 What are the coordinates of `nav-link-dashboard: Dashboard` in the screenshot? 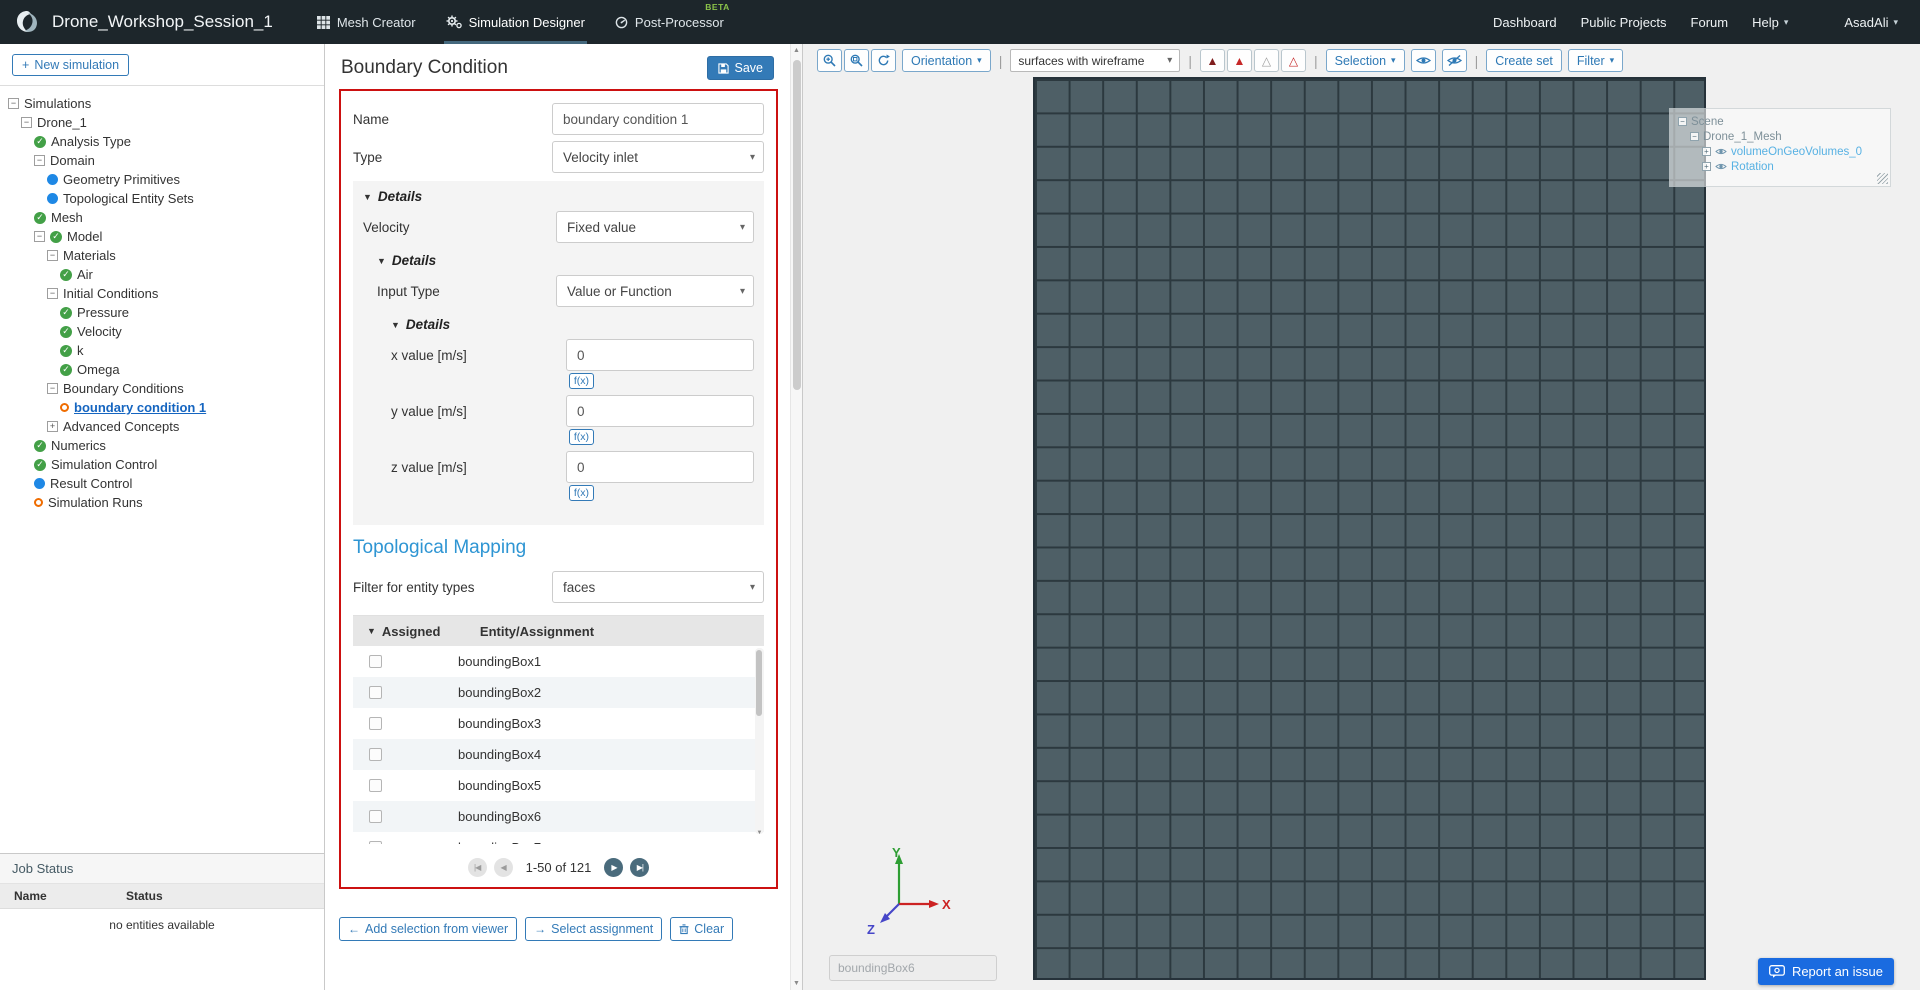 It's located at (1525, 22).